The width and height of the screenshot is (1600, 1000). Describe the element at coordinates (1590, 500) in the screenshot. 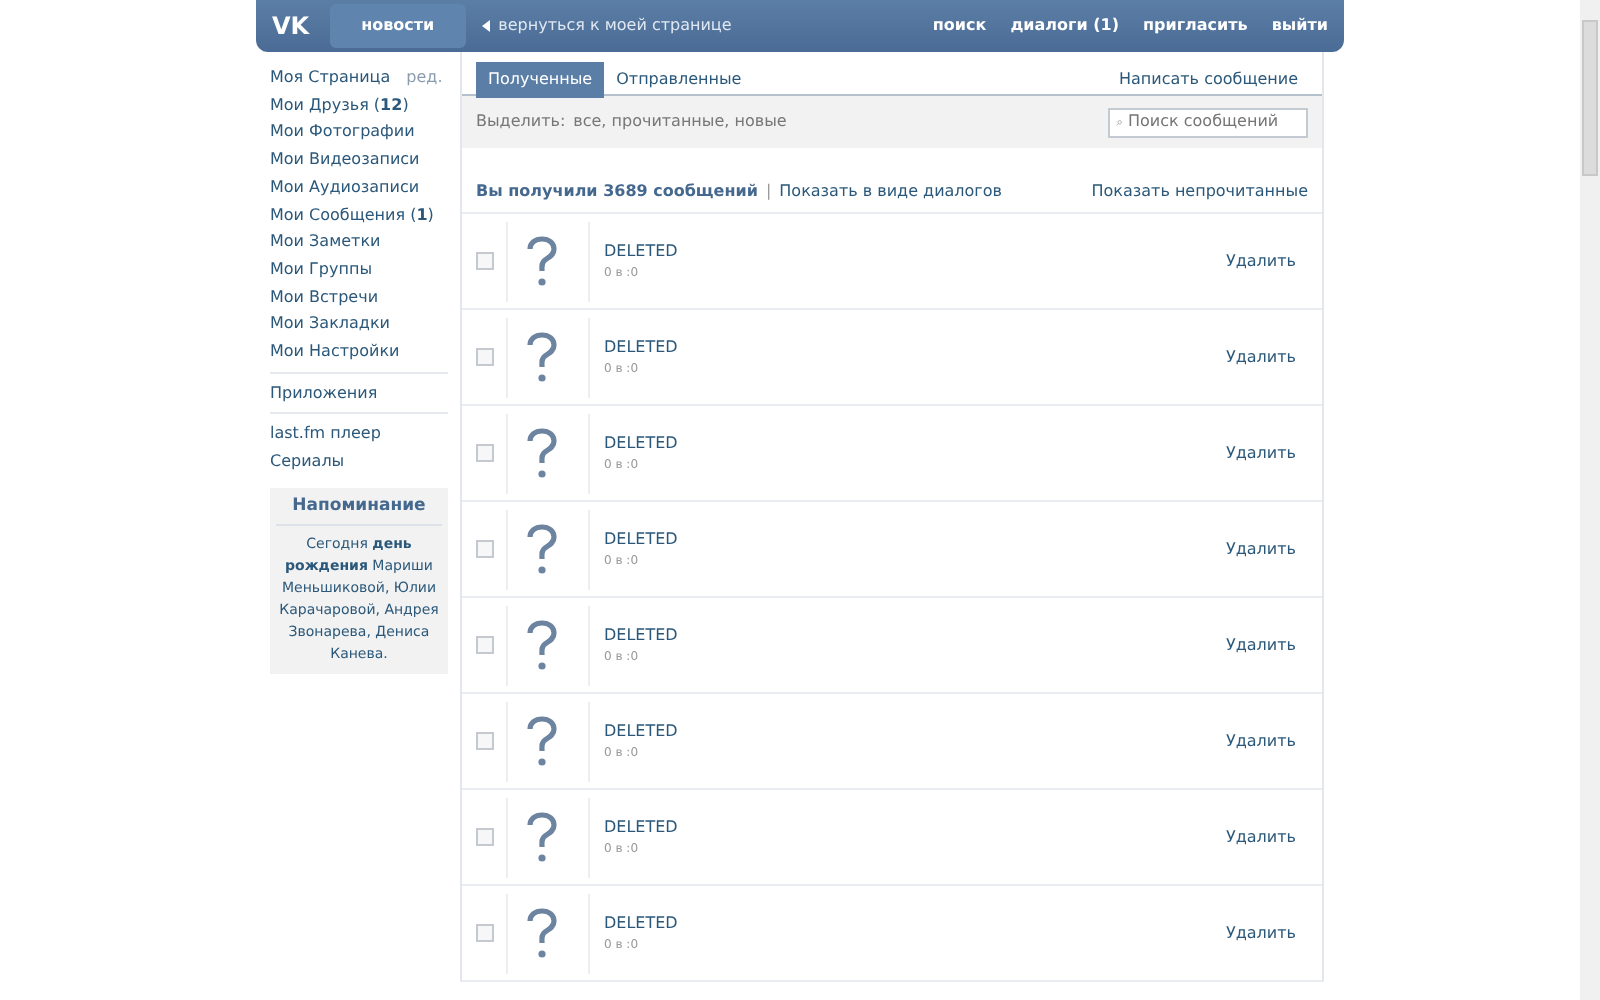

I see `scrollbar` at that location.